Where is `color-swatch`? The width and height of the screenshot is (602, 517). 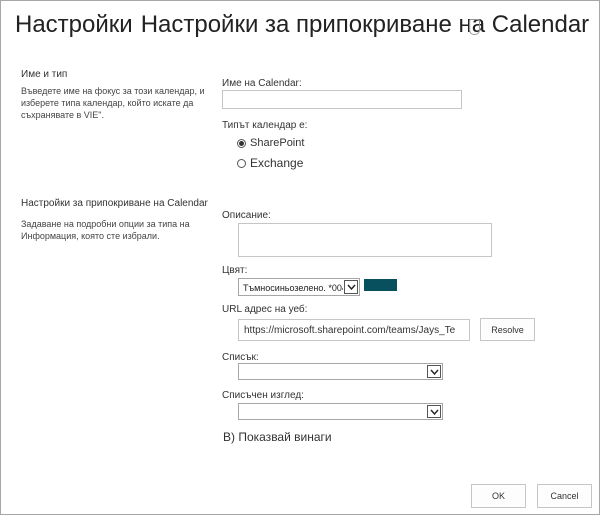
color-swatch is located at coordinates (380, 285).